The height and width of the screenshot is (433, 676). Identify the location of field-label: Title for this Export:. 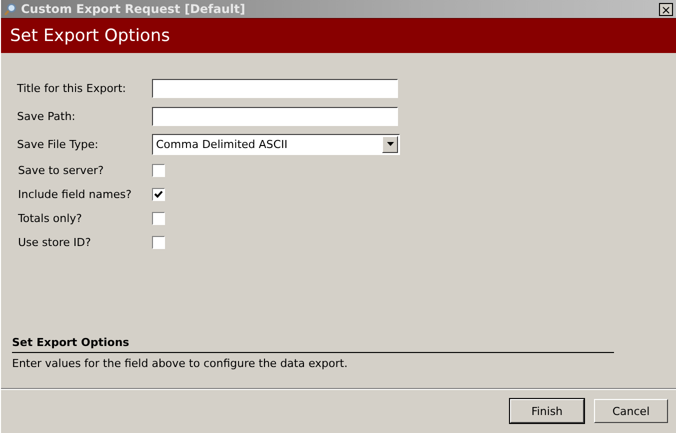
(72, 88).